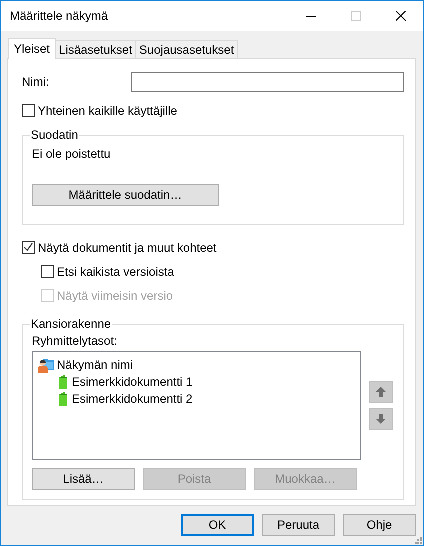 The image size is (424, 546). Describe the element at coordinates (127, 247) in the screenshot. I see `checkbox-label: Näytä dokumentit ja muut kohteet` at that location.